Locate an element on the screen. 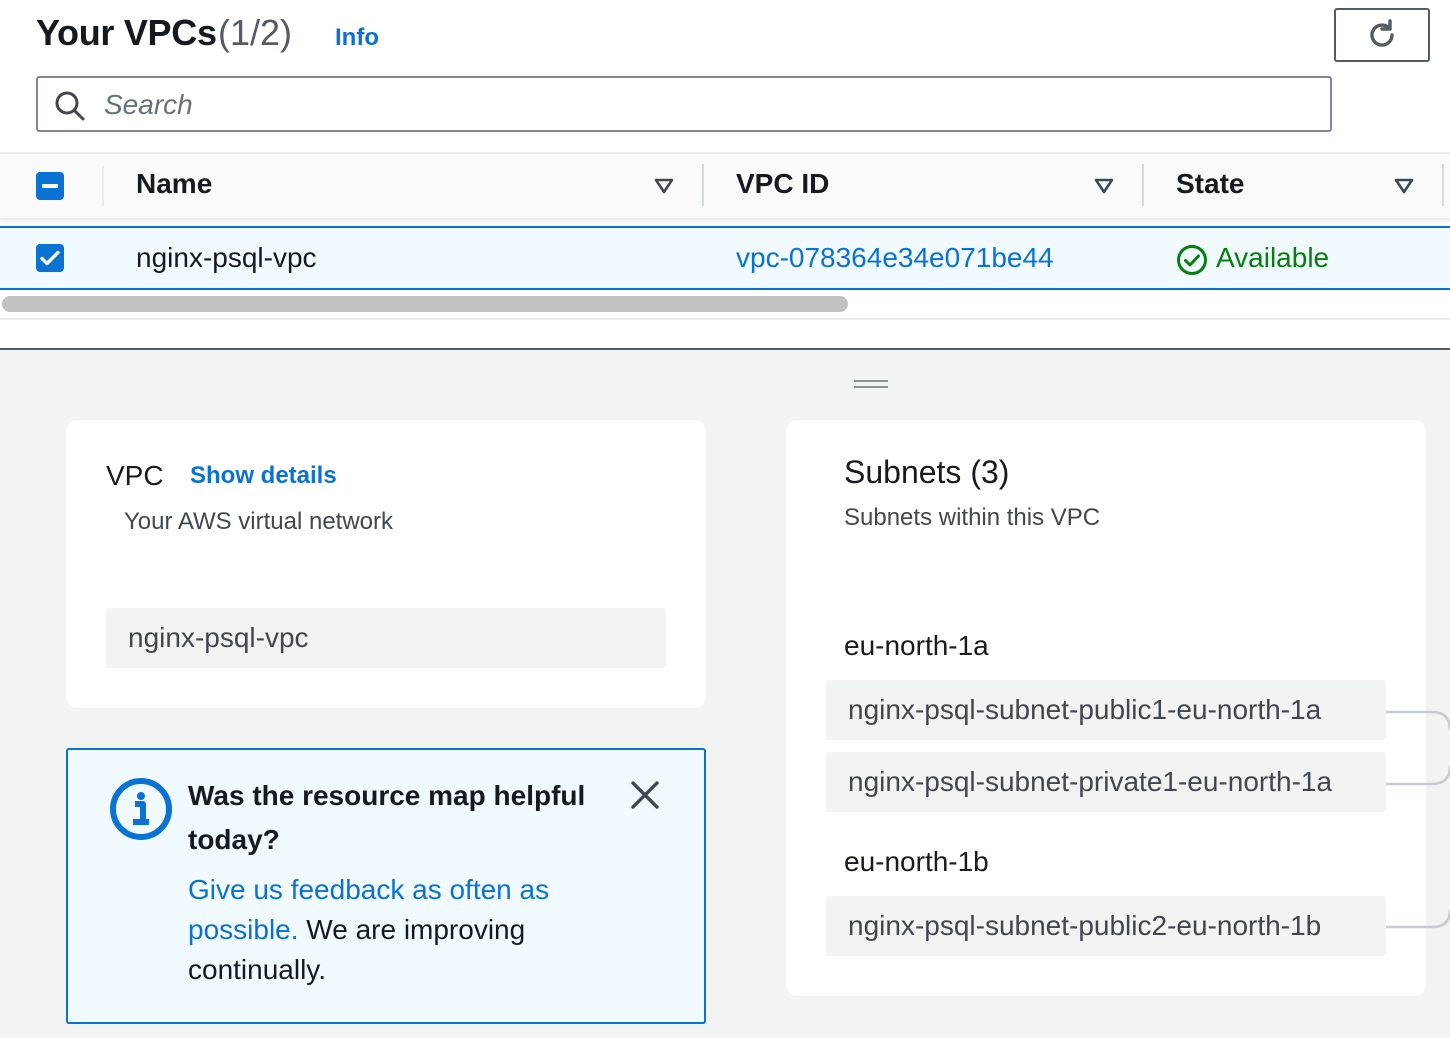 The image size is (1450, 1038). vpc-state-cell: Available is located at coordinates (1273, 257).